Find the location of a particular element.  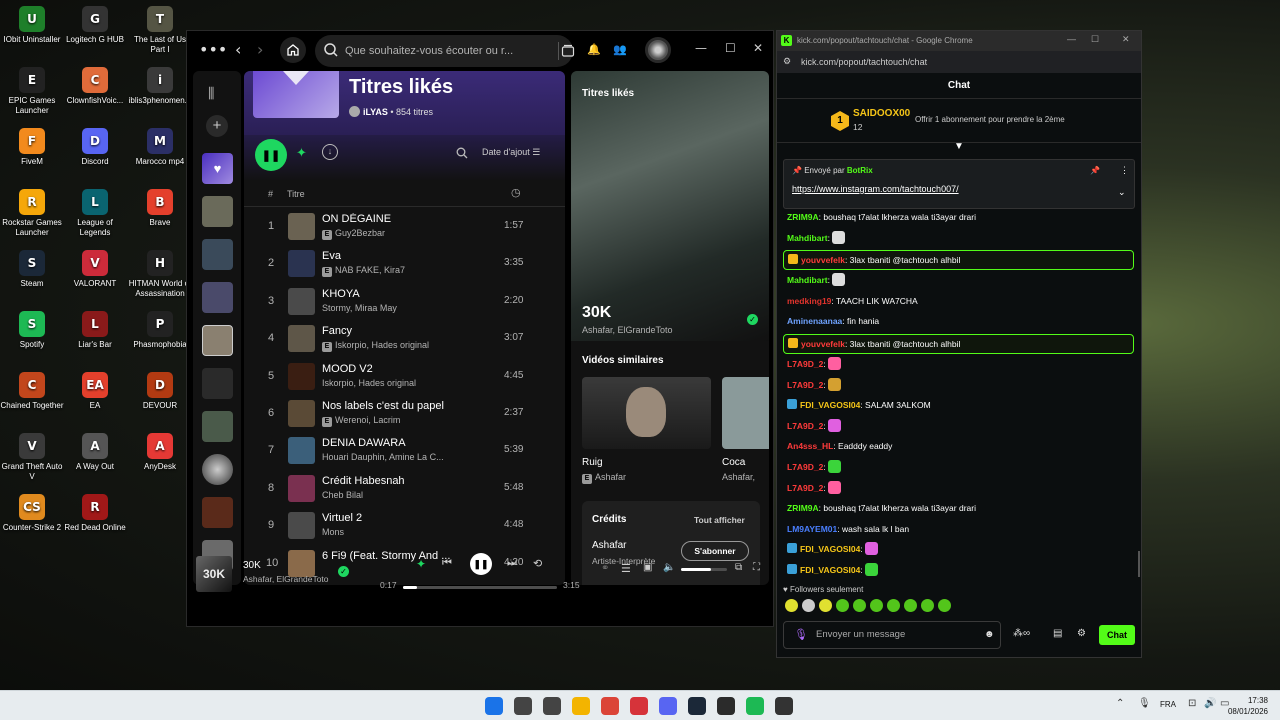

desktop-icon: M Marocco mp4 is located at coordinates (160, 147).